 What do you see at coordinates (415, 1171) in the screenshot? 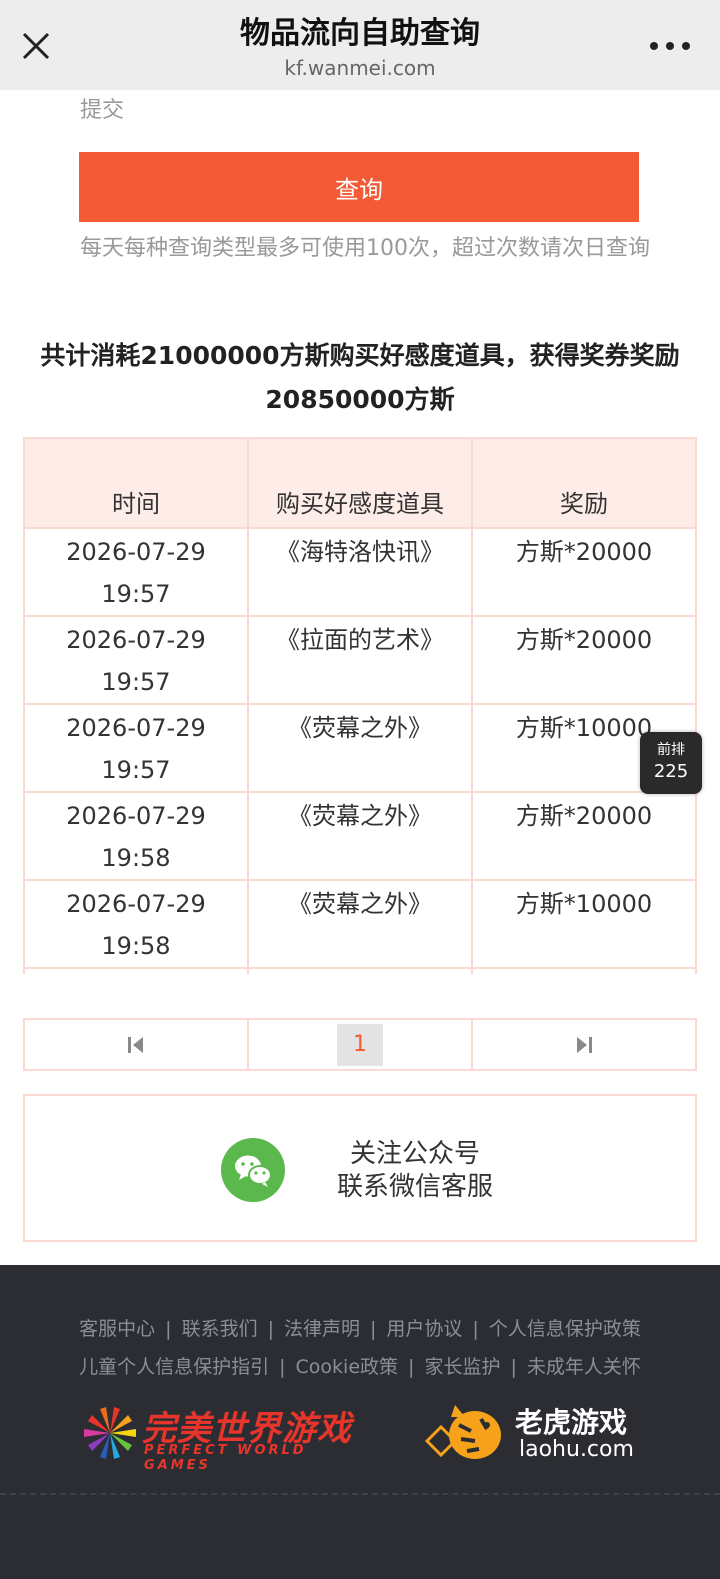
I see `wechat-text: 关注公众号 联系微信客服` at bounding box center [415, 1171].